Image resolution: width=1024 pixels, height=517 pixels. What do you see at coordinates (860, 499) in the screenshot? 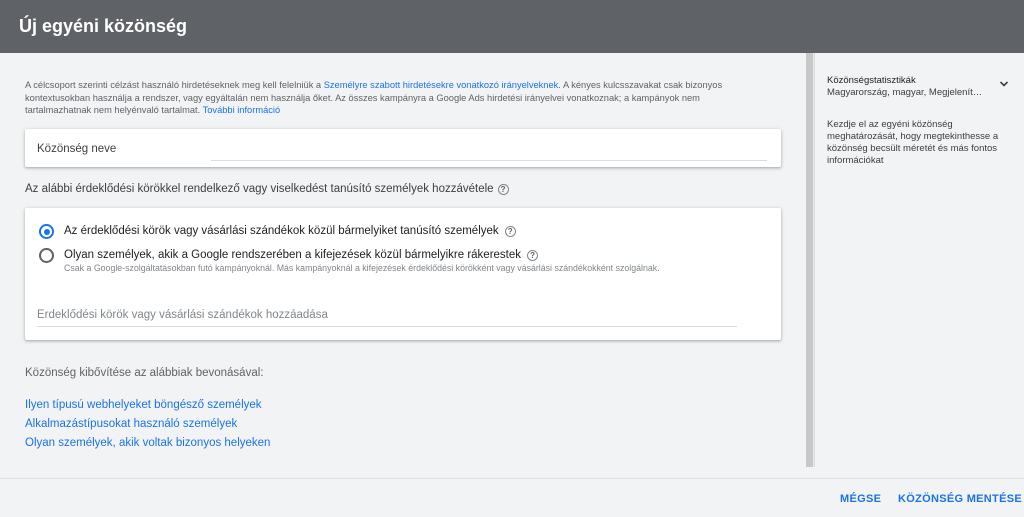
I see `cancel-button: MÉGSE` at bounding box center [860, 499].